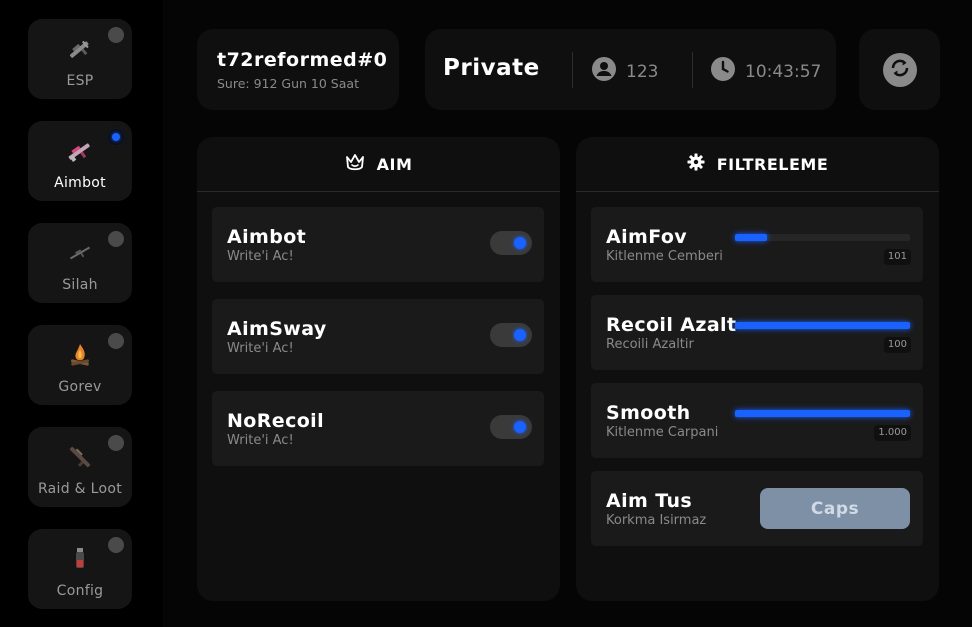 This screenshot has height=627, width=972. I want to click on user-icon, so click(604, 71).